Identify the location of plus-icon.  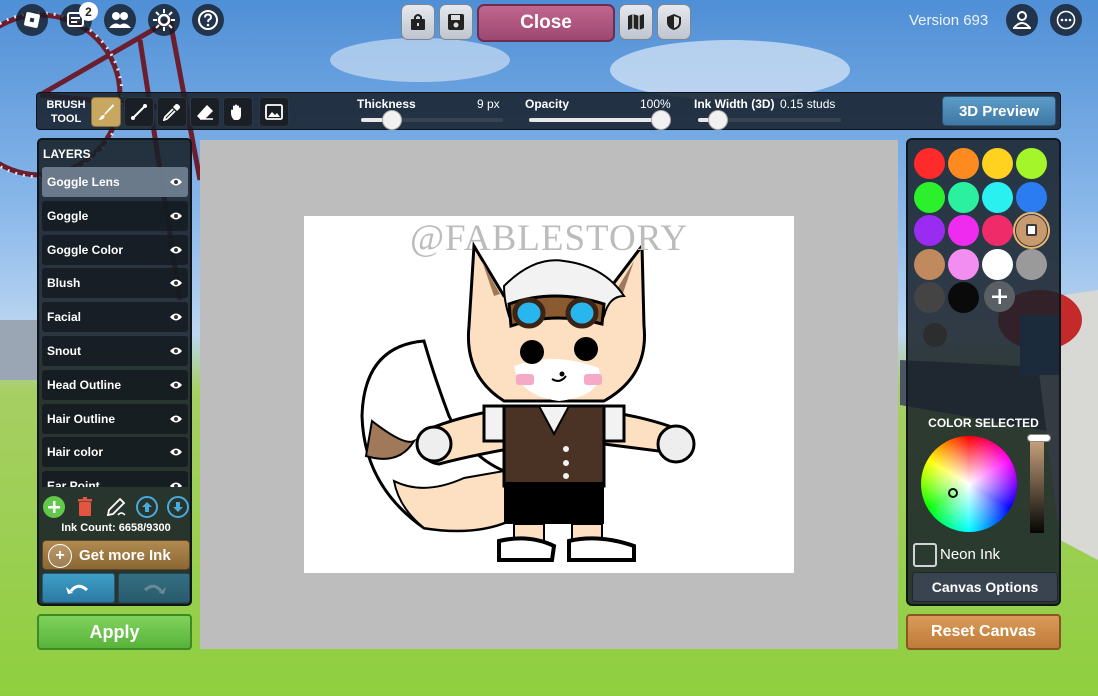
(999, 296).